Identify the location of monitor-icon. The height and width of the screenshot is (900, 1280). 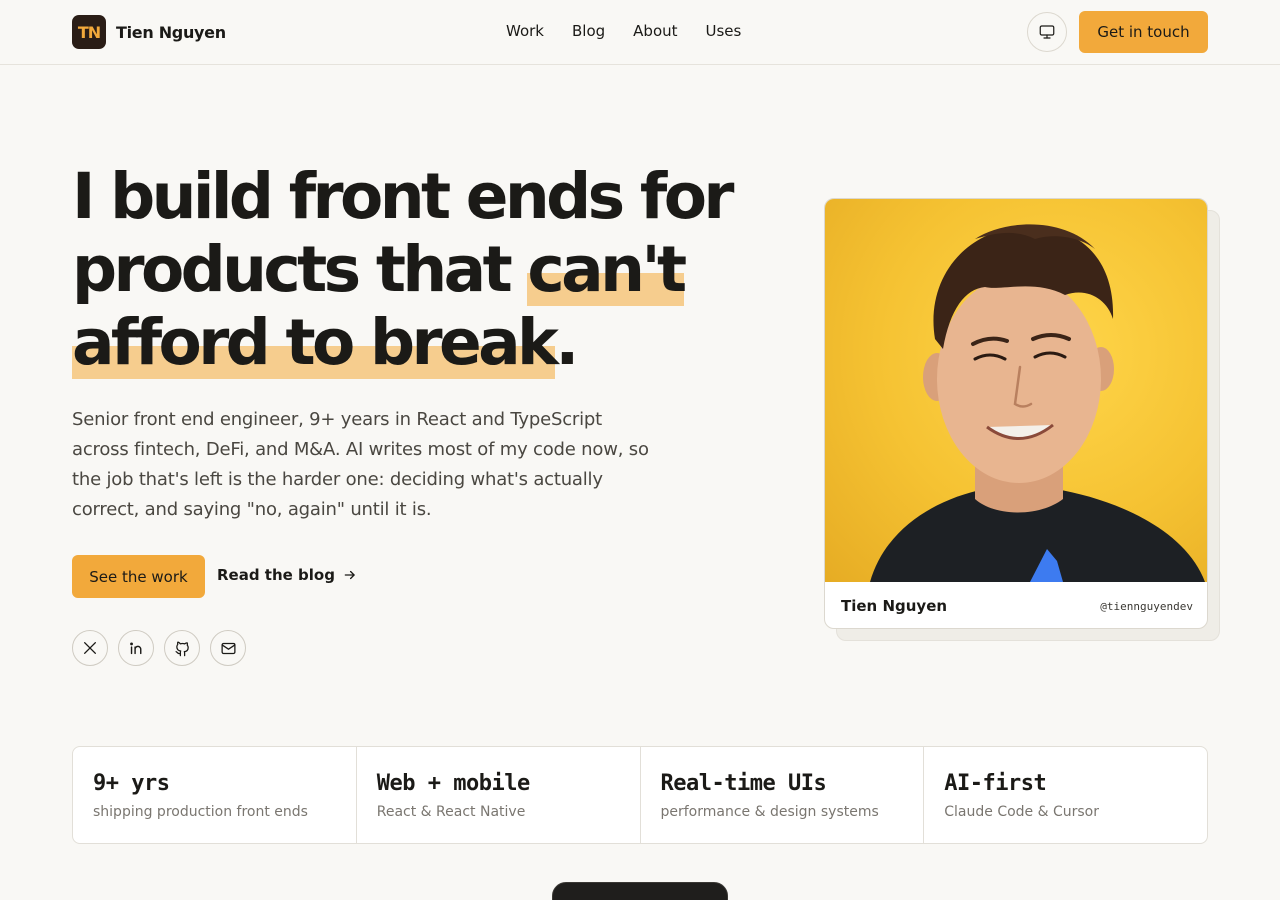
(1047, 32).